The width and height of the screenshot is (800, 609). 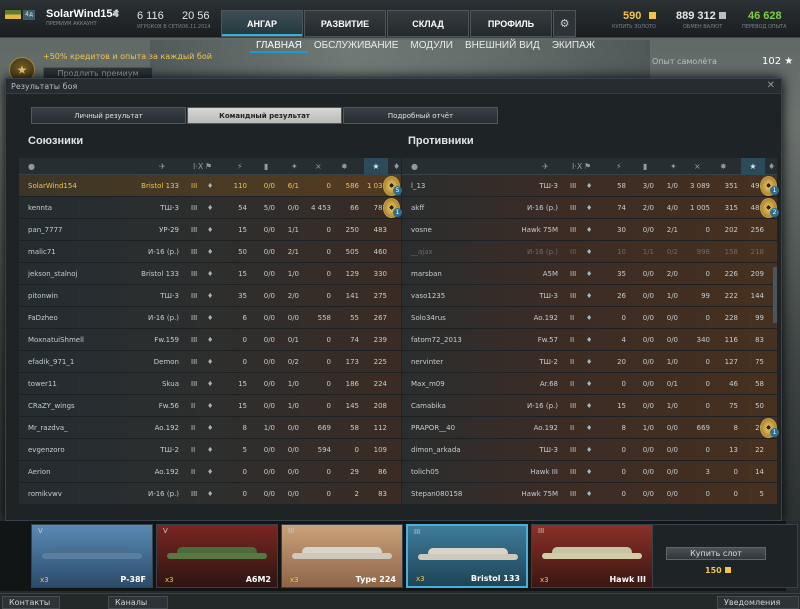 I want to click on table-row: pan_7777 УР-29 III ♦ 15 0/0 1/1 0 250 483, so click(x=210, y=230).